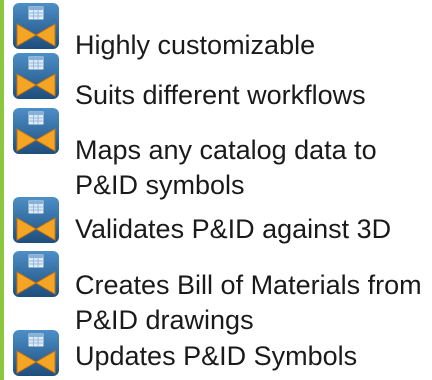 Image resolution: width=432 pixels, height=380 pixels. What do you see at coordinates (220, 95) in the screenshot?
I see `feature-line: Suits different workflows` at bounding box center [220, 95].